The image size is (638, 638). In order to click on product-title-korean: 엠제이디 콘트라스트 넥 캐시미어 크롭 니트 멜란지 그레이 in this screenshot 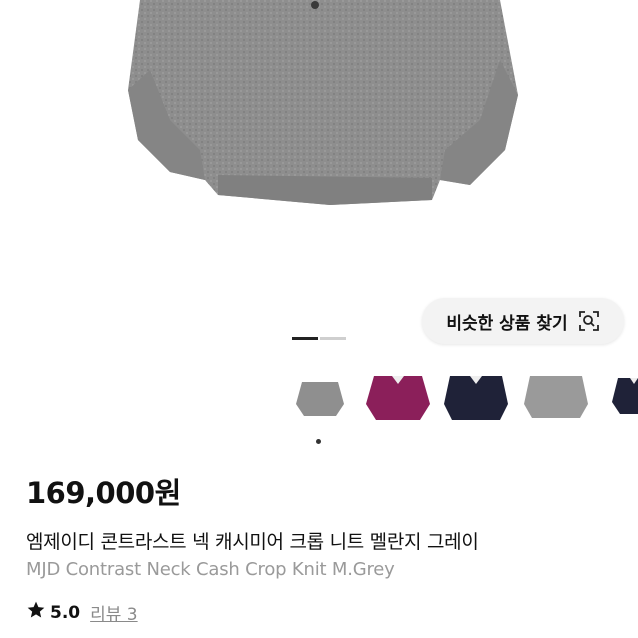, I will do `click(252, 542)`.